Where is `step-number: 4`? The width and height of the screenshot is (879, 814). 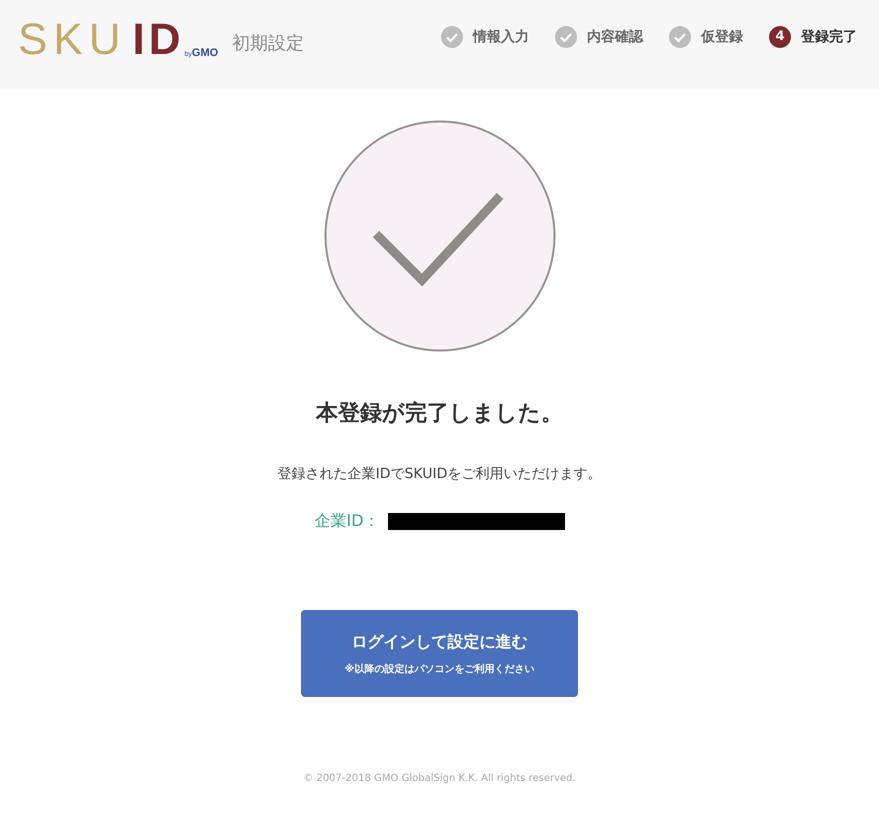
step-number: 4 is located at coordinates (780, 37).